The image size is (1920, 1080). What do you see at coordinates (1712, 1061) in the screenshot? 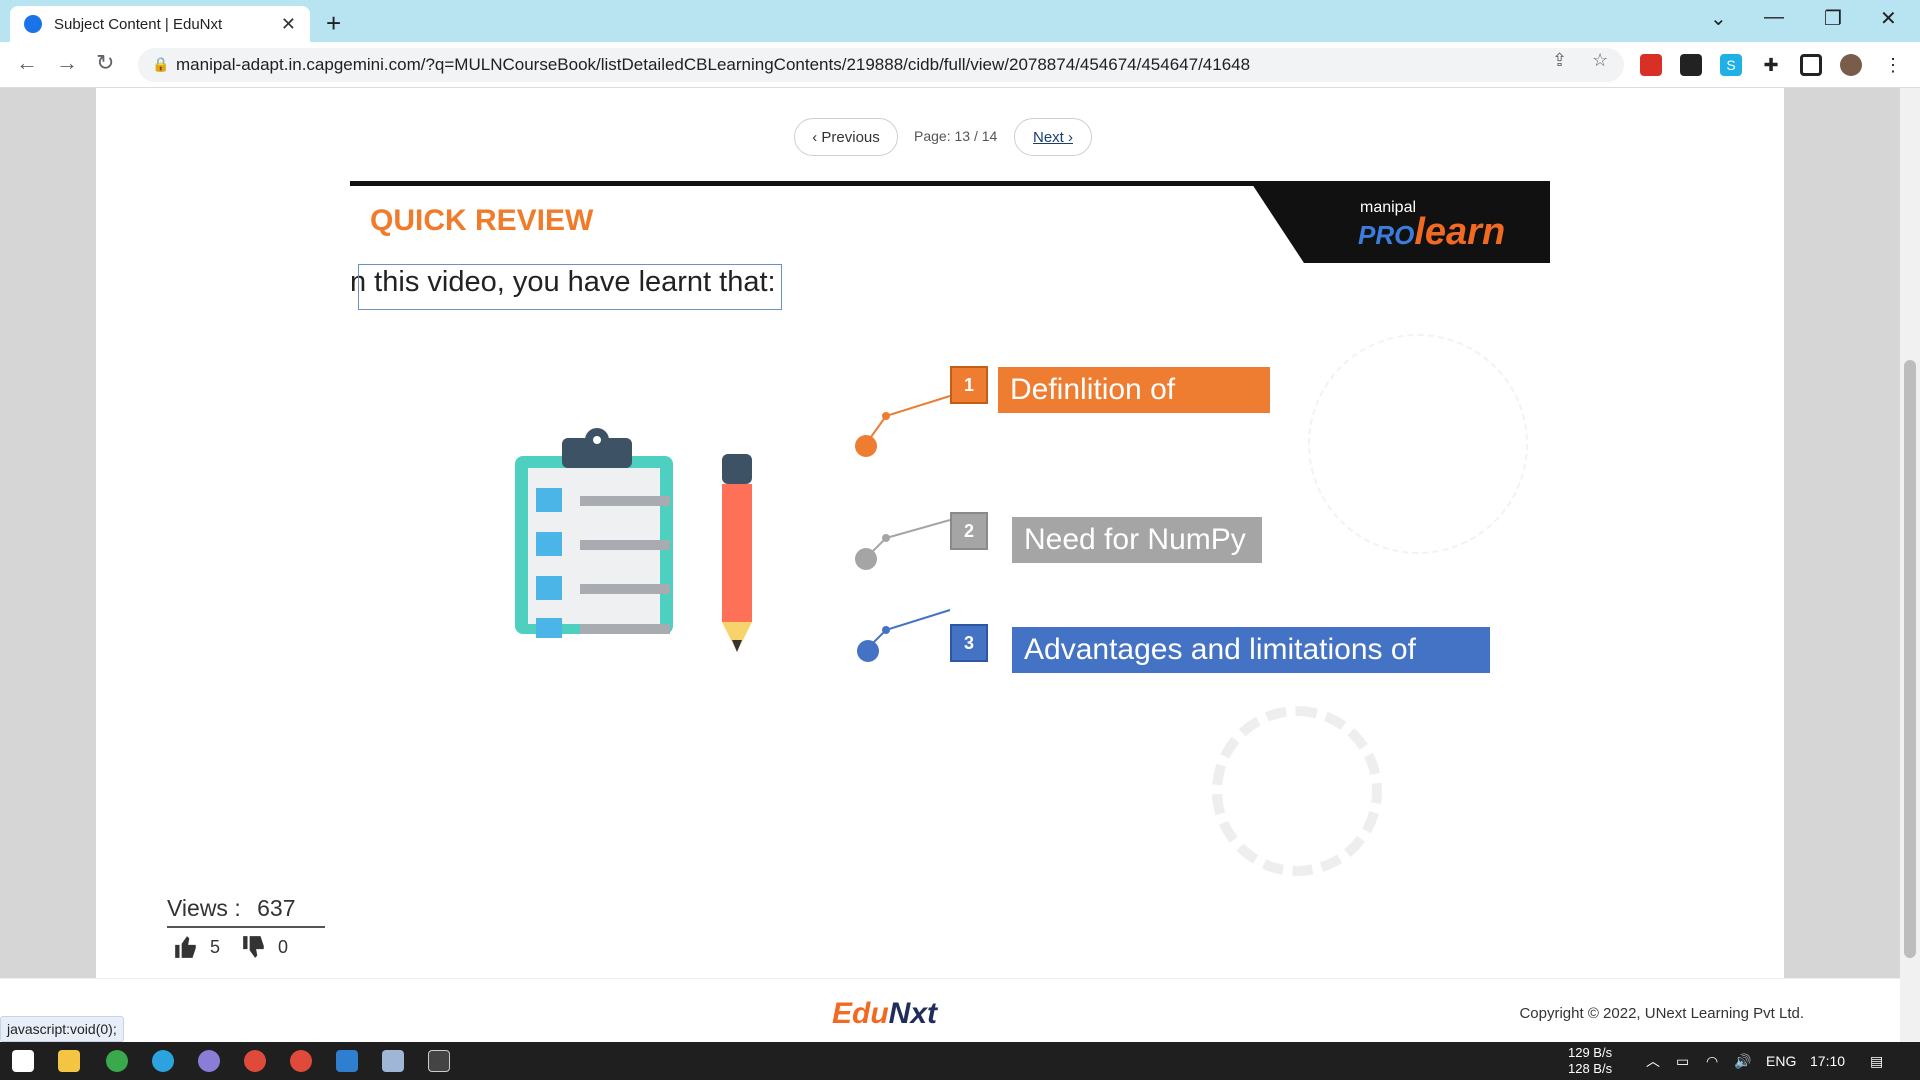
I see `wifi-icon: ◠` at bounding box center [1712, 1061].